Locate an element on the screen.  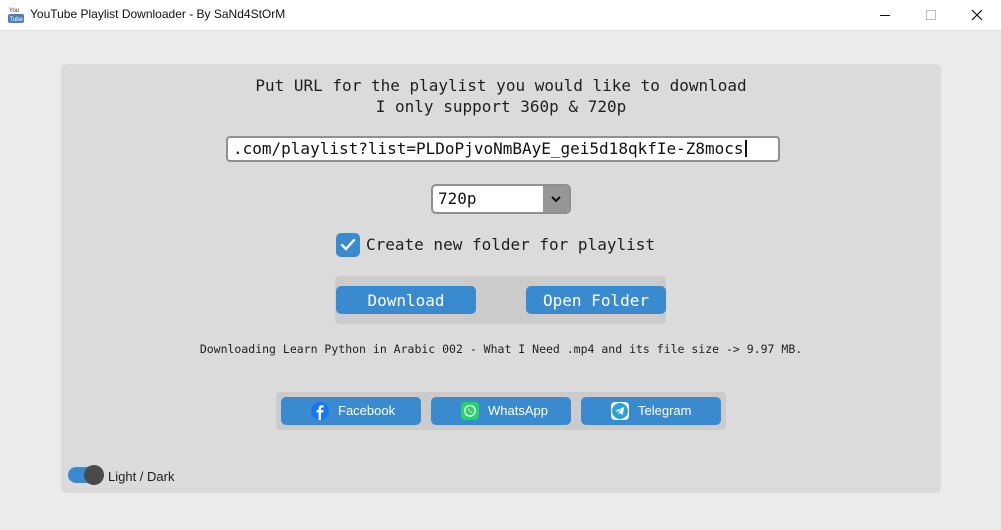
app-icon-text-top: You is located at coordinates (14, 11).